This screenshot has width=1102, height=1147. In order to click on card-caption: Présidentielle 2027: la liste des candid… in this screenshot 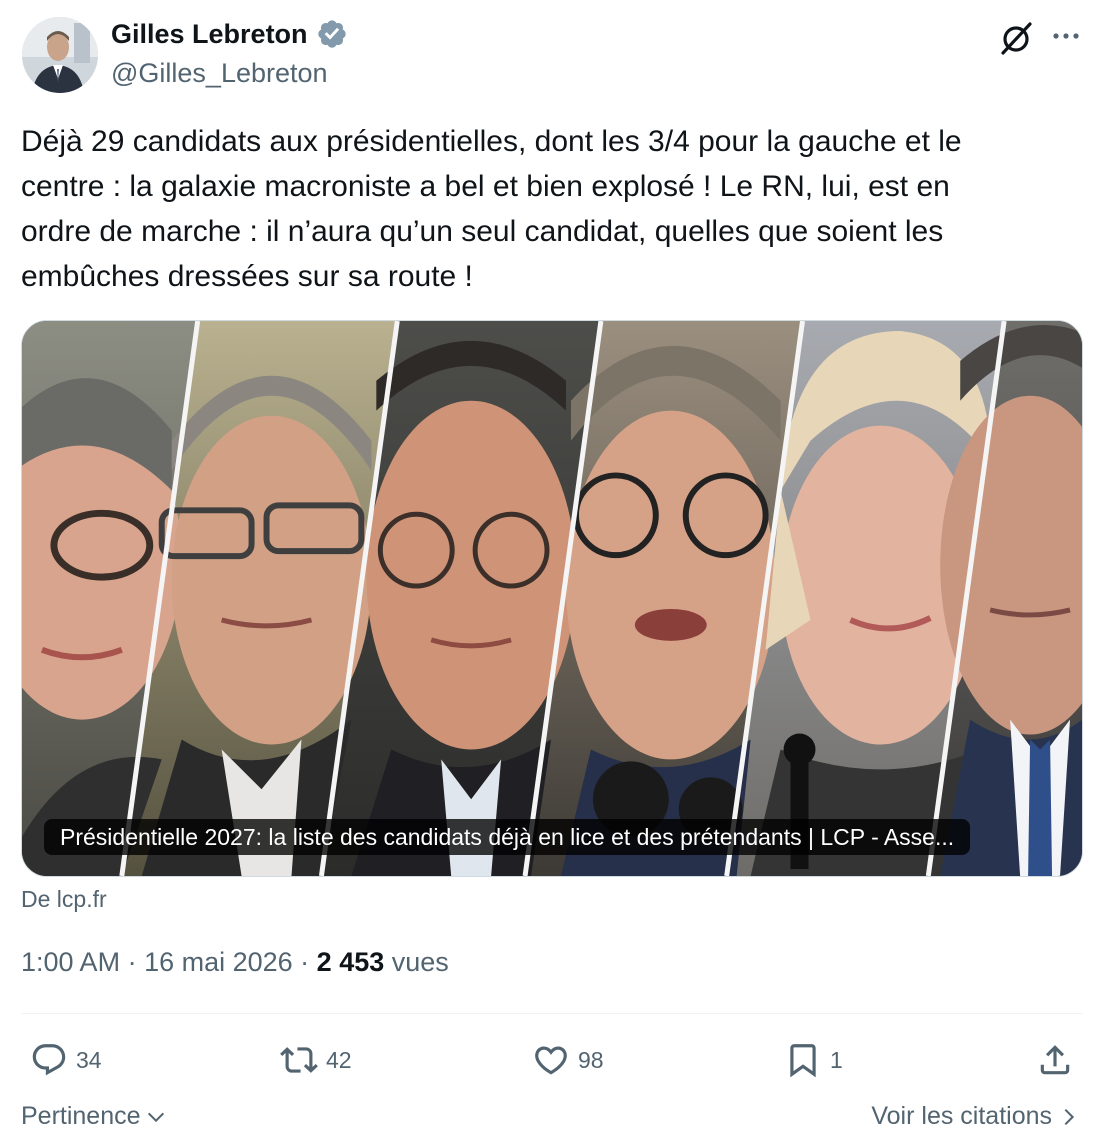, I will do `click(507, 837)`.